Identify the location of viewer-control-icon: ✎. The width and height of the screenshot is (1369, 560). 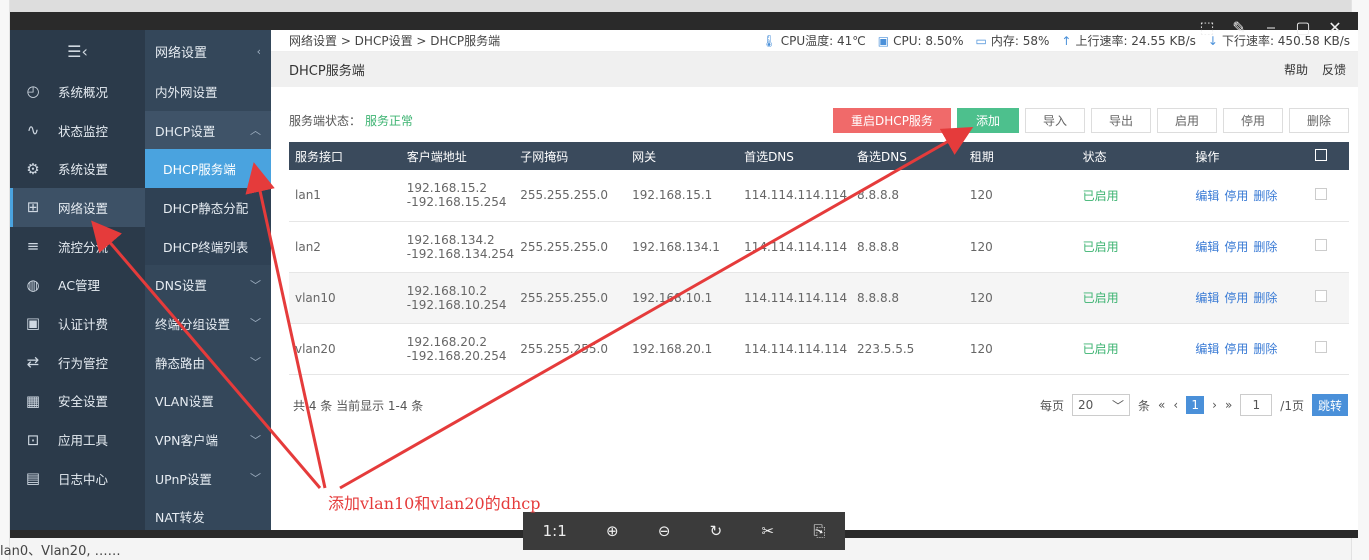
(1239, 27).